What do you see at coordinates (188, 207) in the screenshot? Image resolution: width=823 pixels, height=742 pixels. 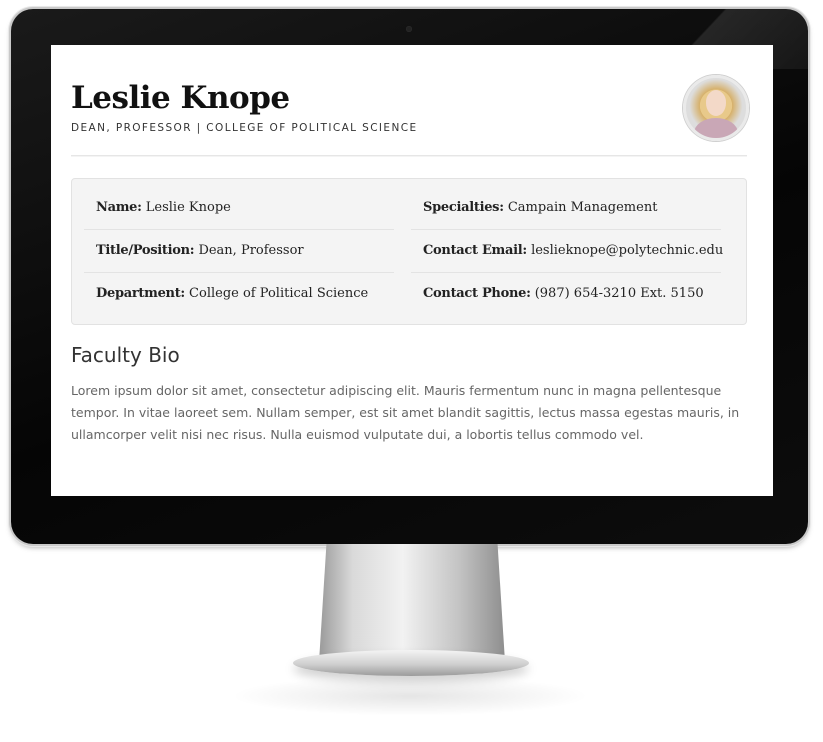 I see `info-value: Leslie Knope` at bounding box center [188, 207].